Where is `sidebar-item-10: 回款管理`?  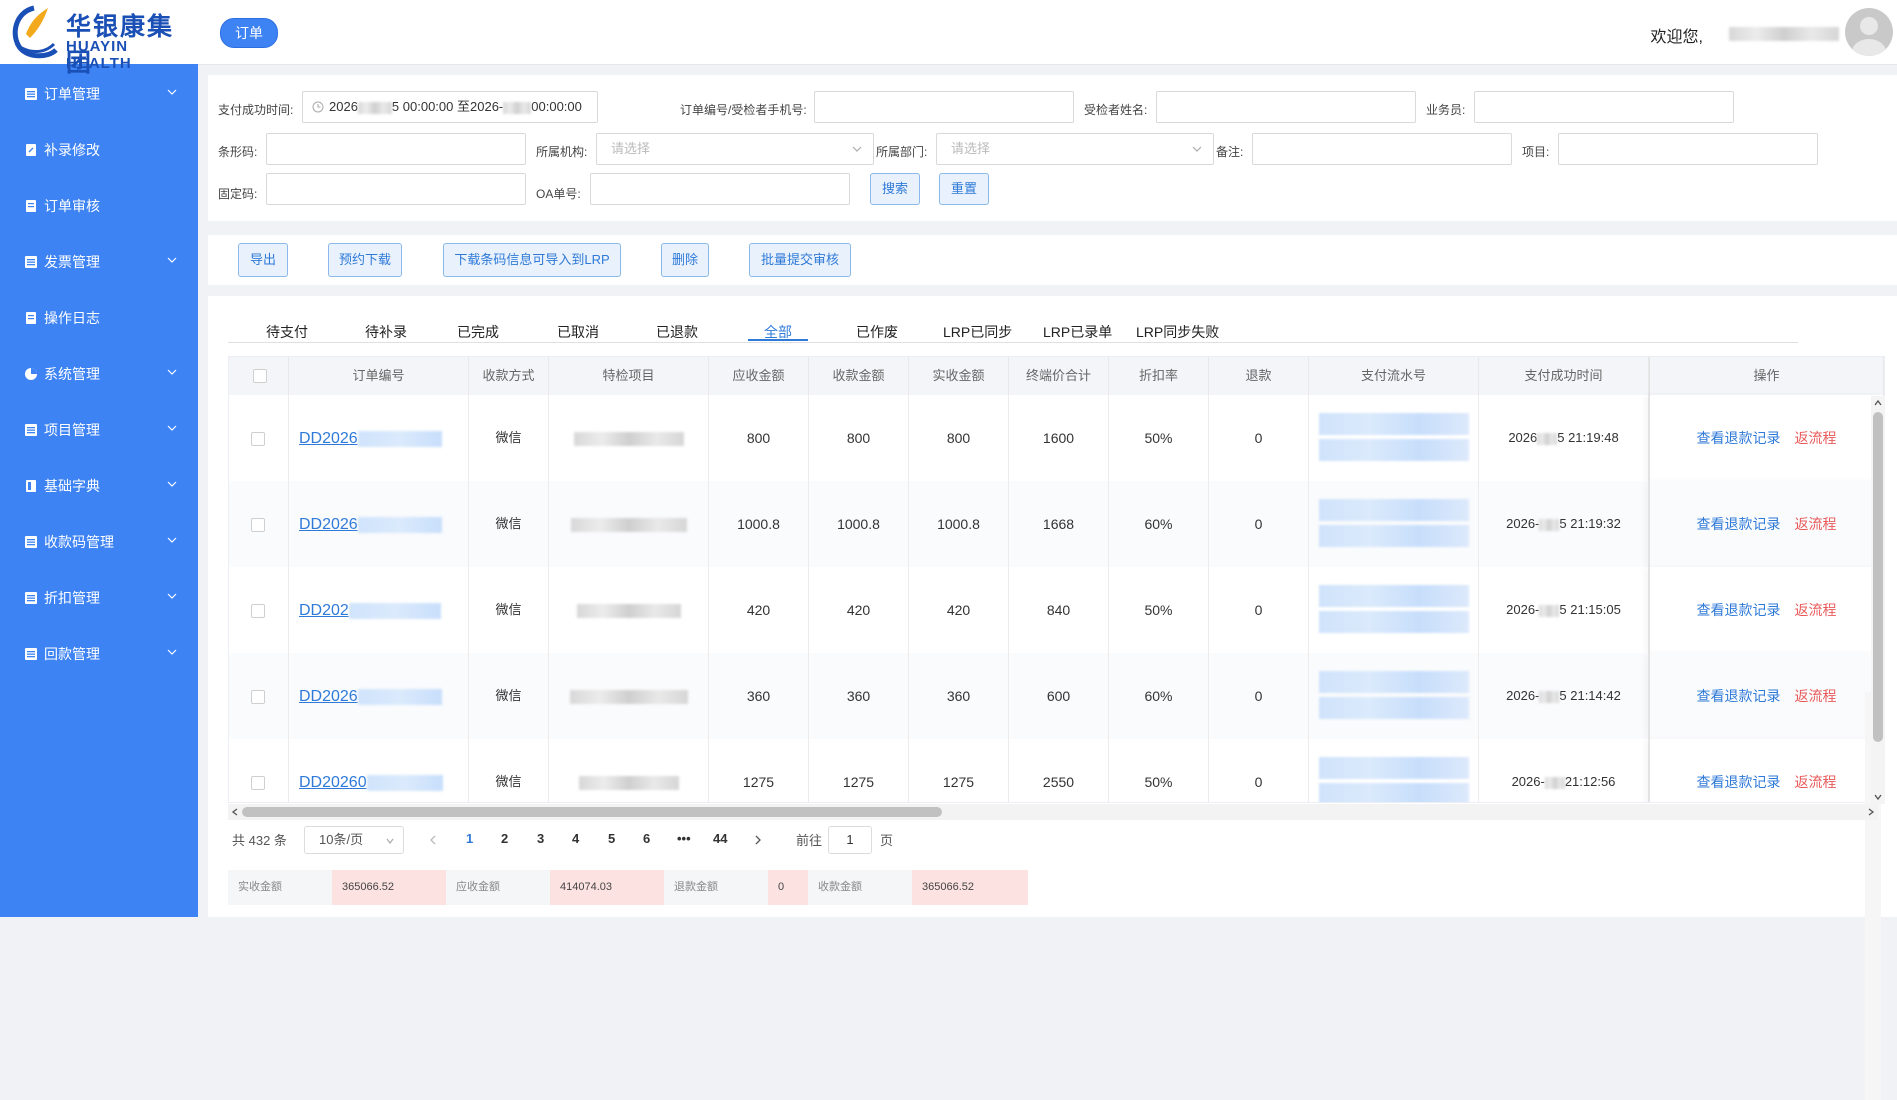 sidebar-item-10: 回款管理 is located at coordinates (99, 654).